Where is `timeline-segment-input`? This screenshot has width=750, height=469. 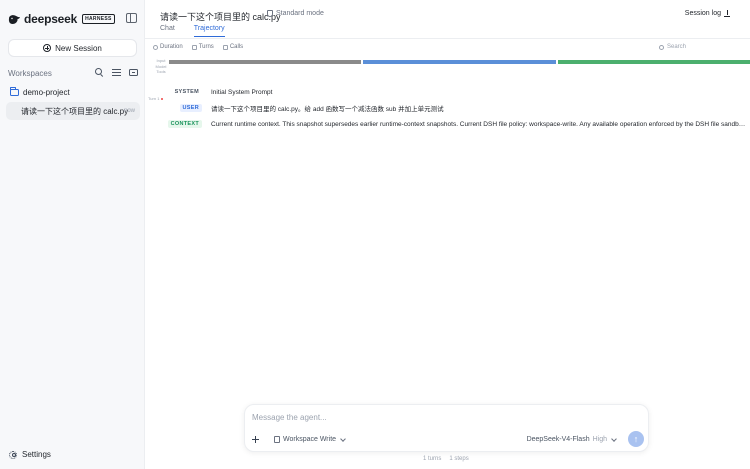
timeline-segment-input is located at coordinates (265, 62).